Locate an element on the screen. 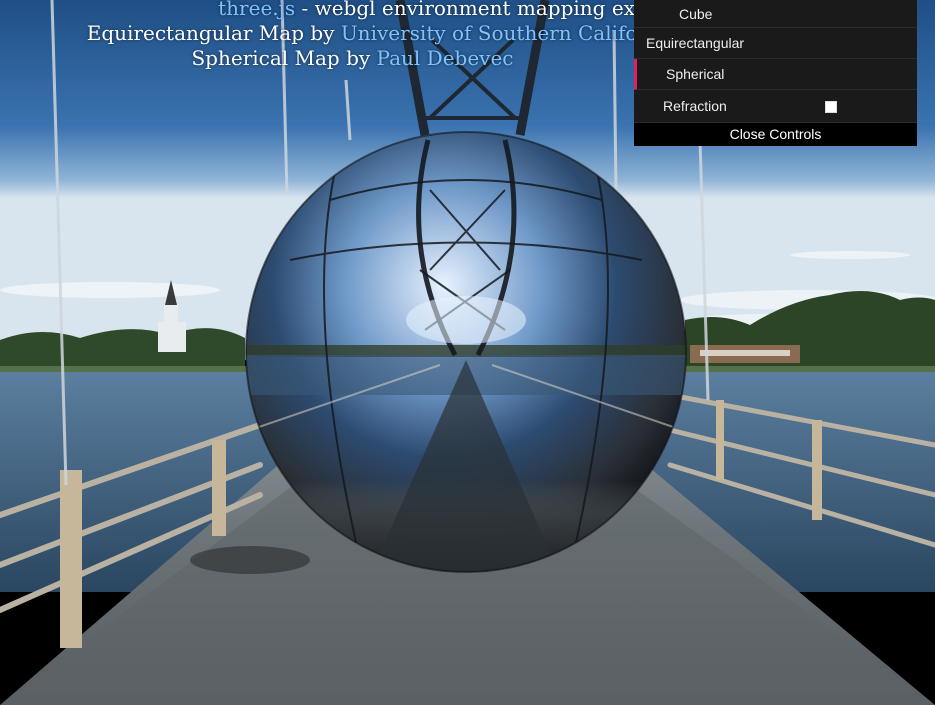 This screenshot has width=935, height=705. info-line-2-text: Equirectangular Map by is located at coordinates (213, 33).